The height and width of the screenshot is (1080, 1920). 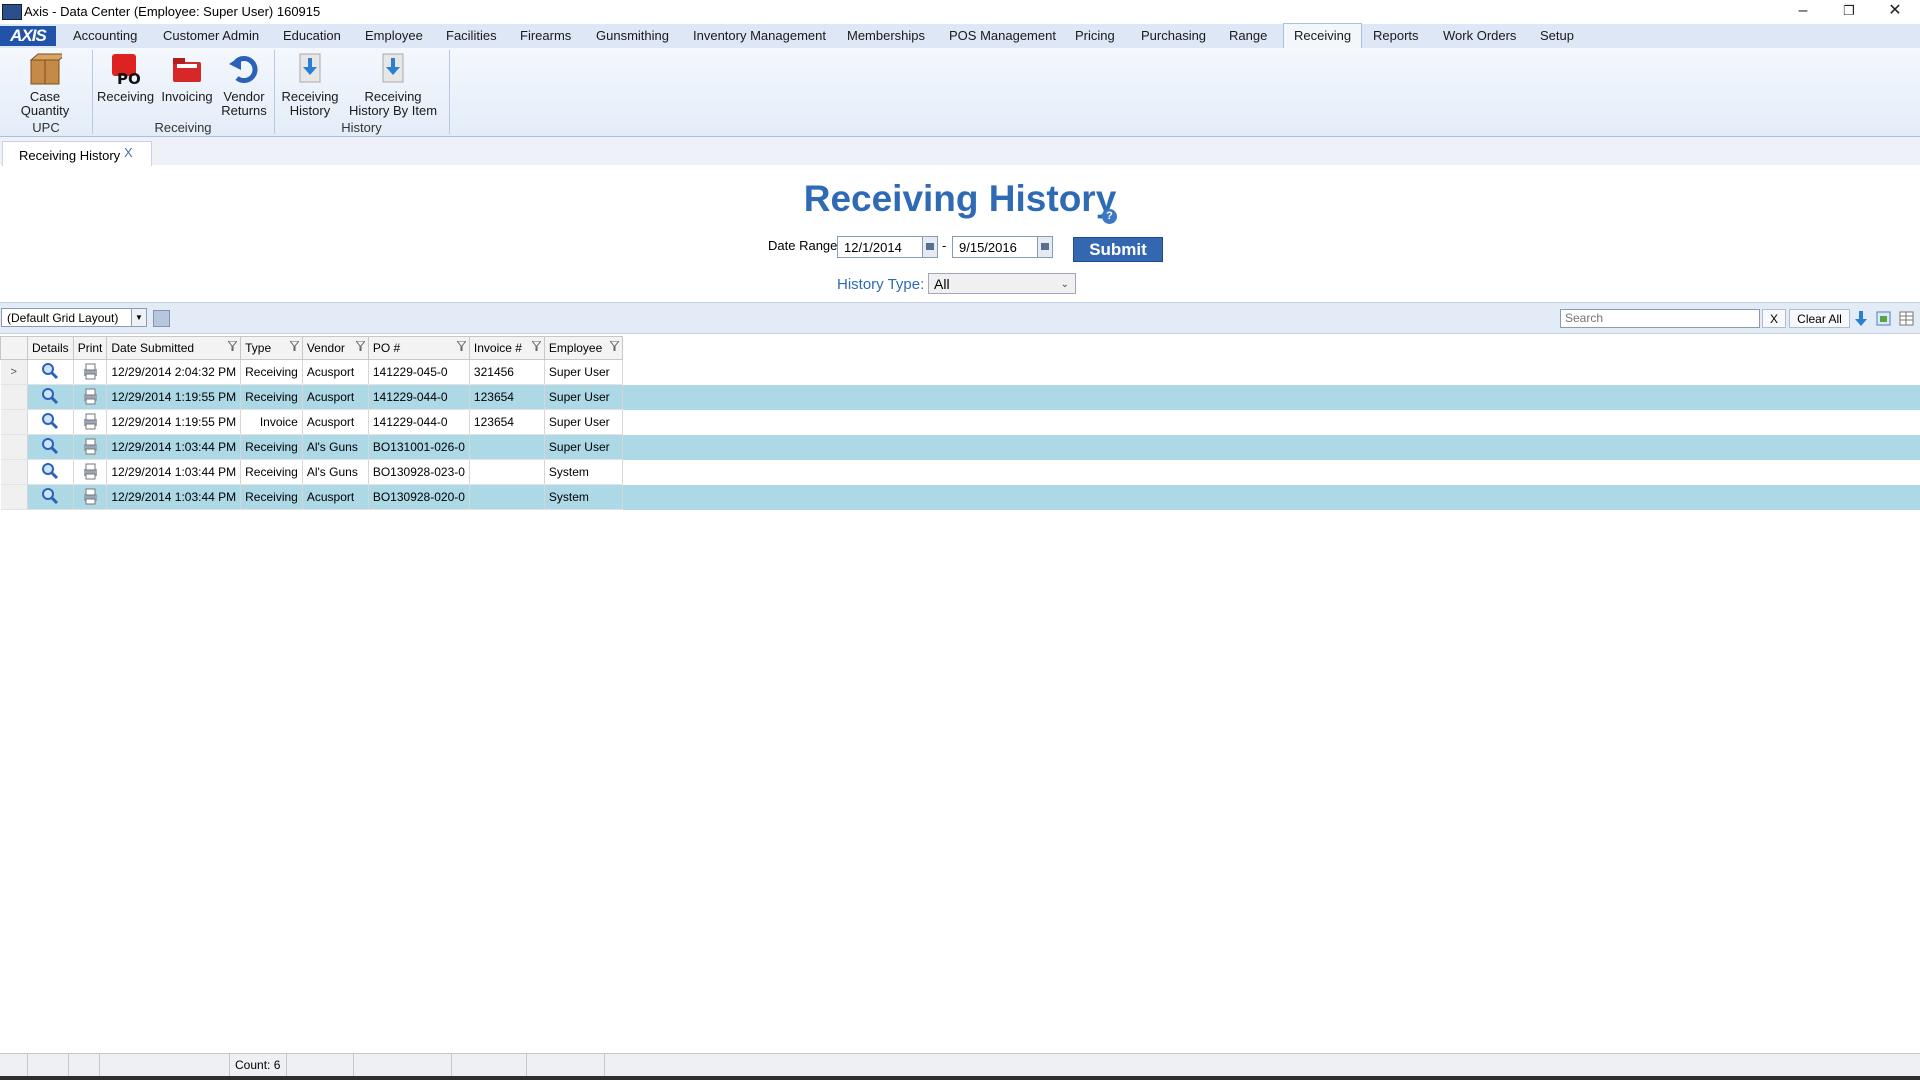 I want to click on menu-tab-receiving: Receiving, so click(x=1323, y=35).